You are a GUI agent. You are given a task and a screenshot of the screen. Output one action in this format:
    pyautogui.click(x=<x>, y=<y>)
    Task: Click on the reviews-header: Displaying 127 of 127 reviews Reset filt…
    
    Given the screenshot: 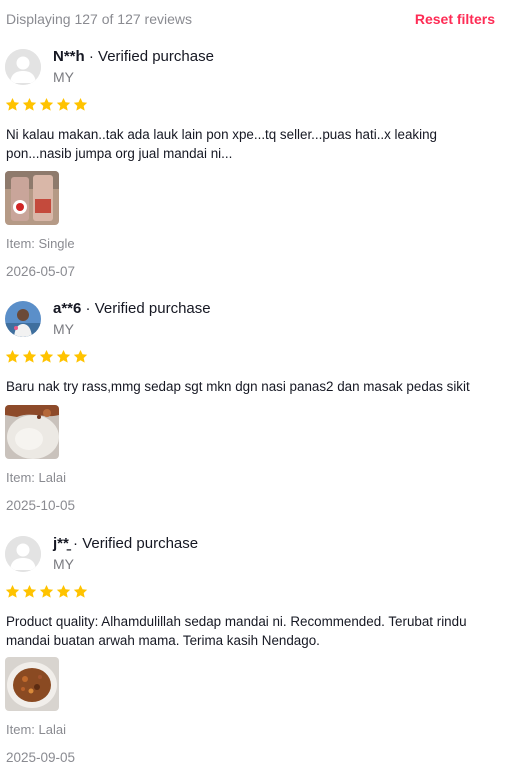 What is the action you would take?
    pyautogui.click(x=253, y=19)
    